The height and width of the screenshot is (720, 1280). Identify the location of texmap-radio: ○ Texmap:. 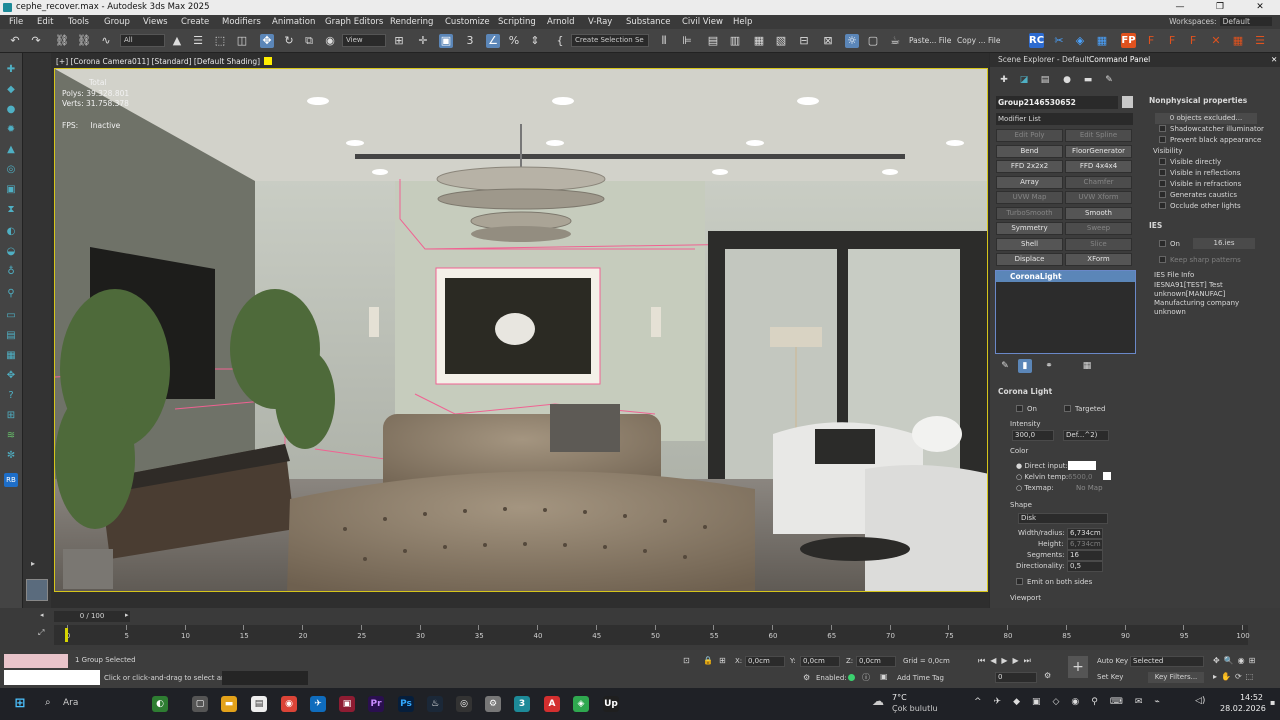
(1035, 488).